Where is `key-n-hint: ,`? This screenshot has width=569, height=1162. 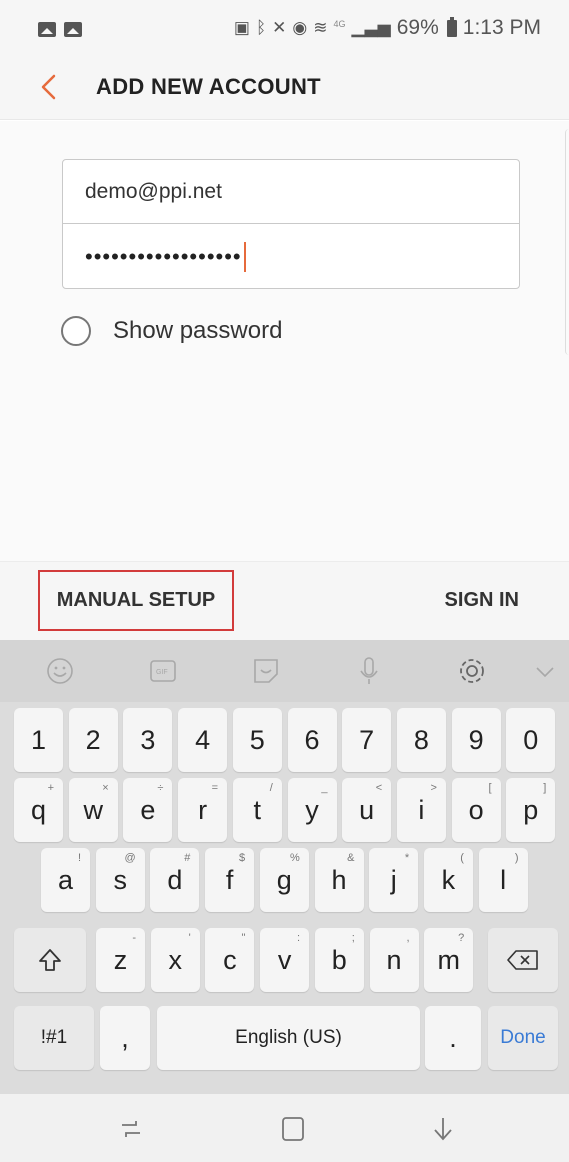 key-n-hint: , is located at coordinates (408, 938).